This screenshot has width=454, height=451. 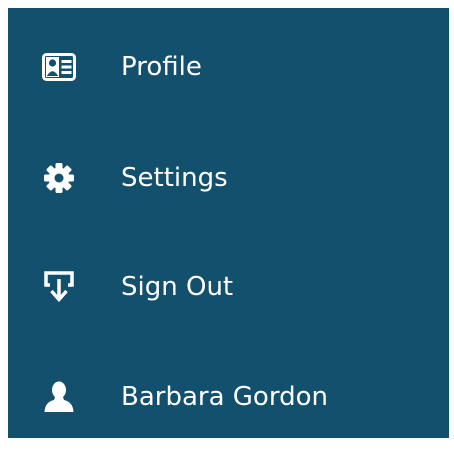 I want to click on menu-item-label: Profile, so click(x=161, y=67).